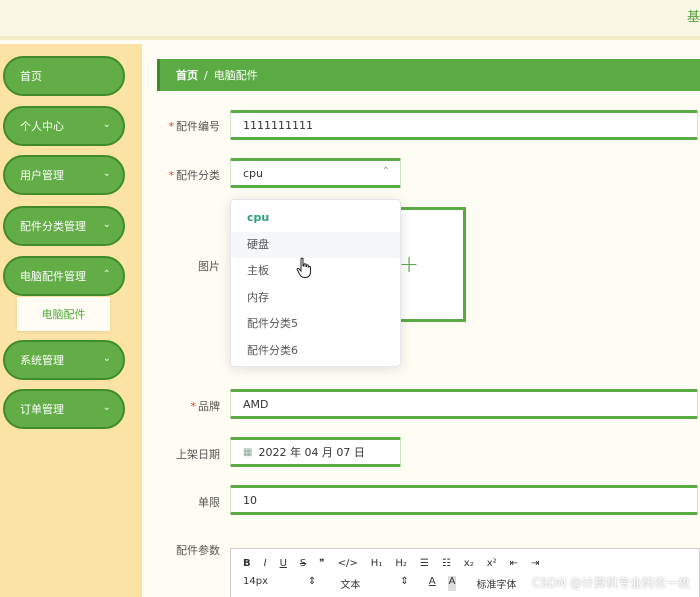  I want to click on part-number-label: * 配件编号, so click(190, 126).